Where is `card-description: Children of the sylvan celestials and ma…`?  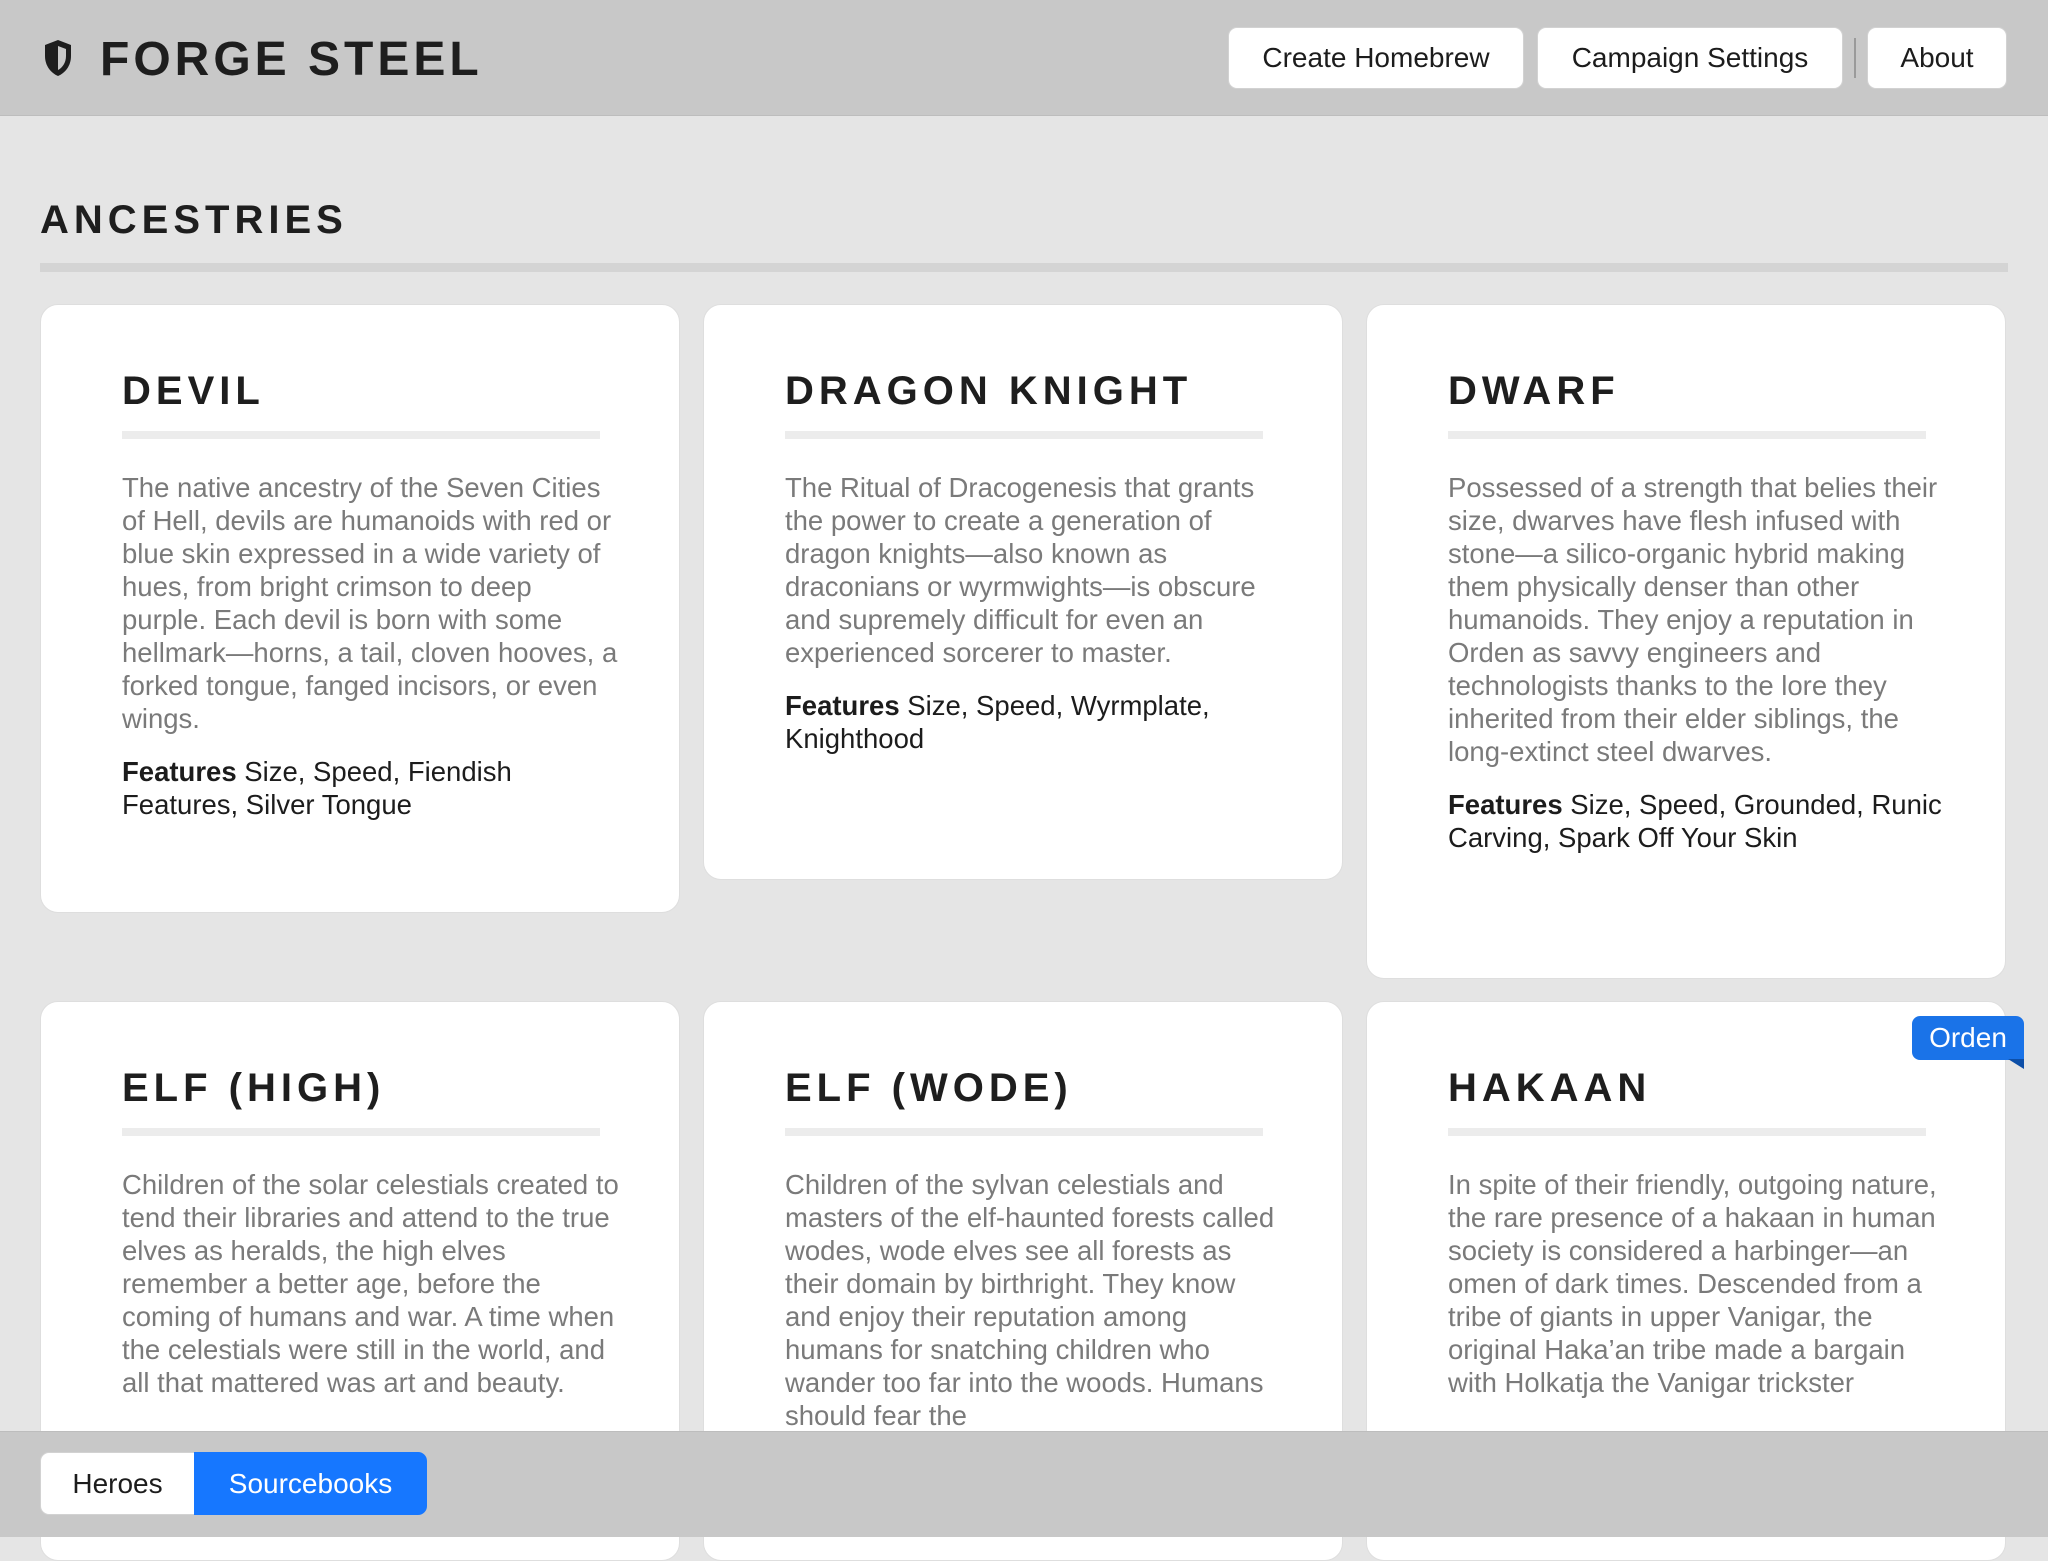
card-description: Children of the sylvan celestials and ma… is located at coordinates (1030, 1300).